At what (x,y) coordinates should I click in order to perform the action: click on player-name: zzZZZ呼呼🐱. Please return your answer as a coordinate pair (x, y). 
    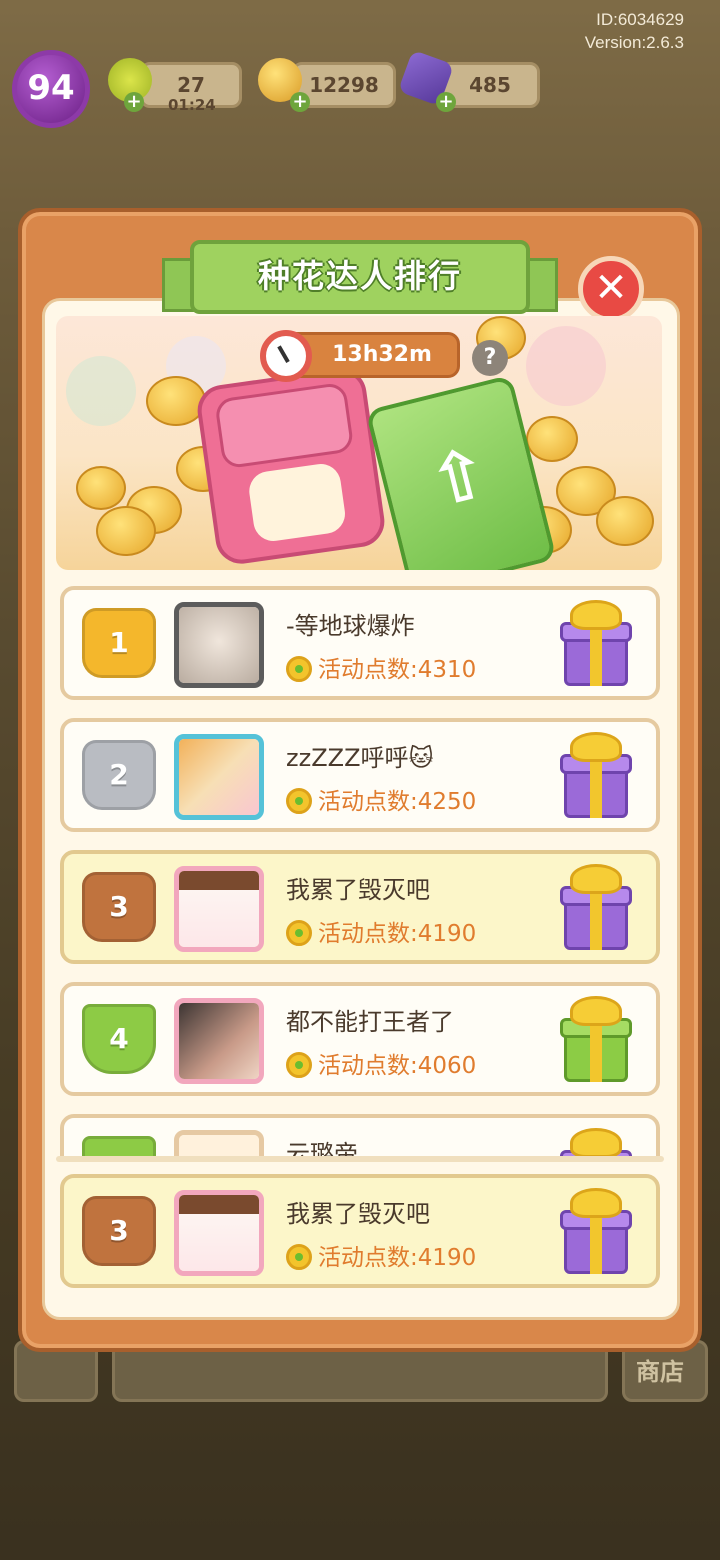
    Looking at the image, I should click on (360, 758).